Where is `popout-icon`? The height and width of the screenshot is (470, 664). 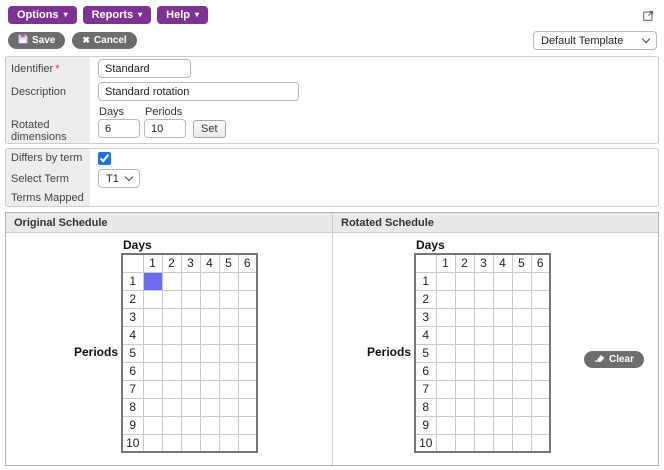
popout-icon is located at coordinates (648, 15).